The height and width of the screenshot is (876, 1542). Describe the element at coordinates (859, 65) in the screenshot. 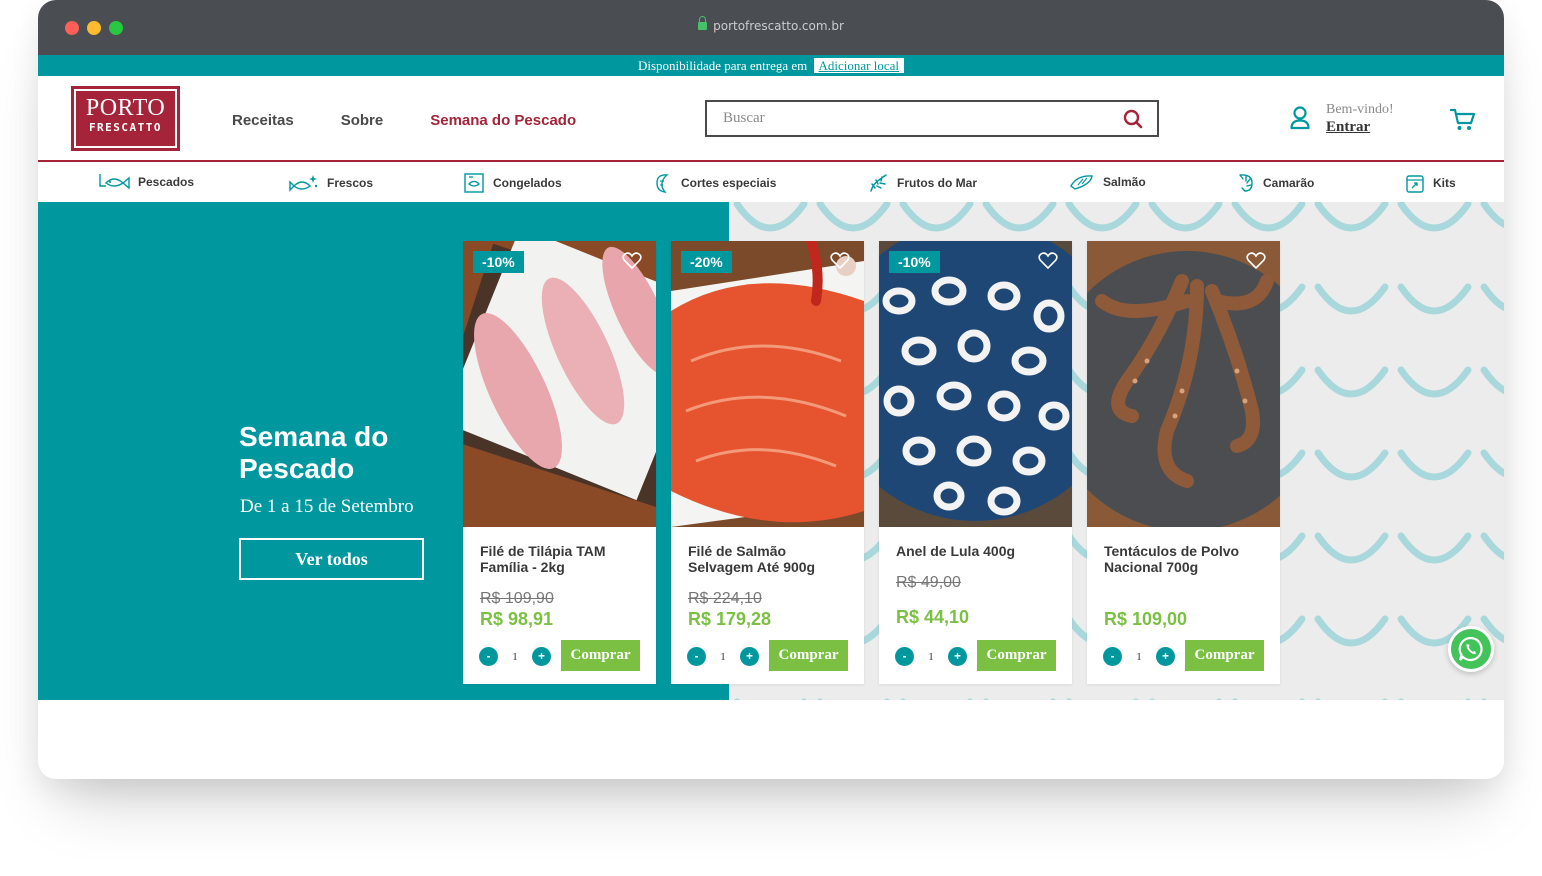

I see `add-location-link: Adicionar local` at that location.